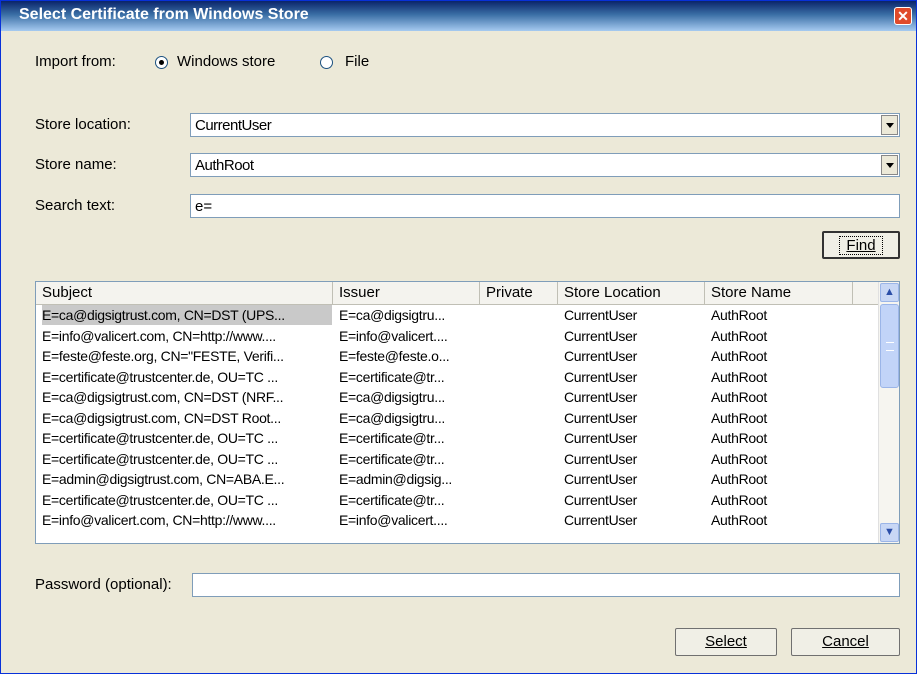 This screenshot has width=917, height=674. I want to click on title-bar: Select Certificate from Windows Store ✕, so click(458, 16).